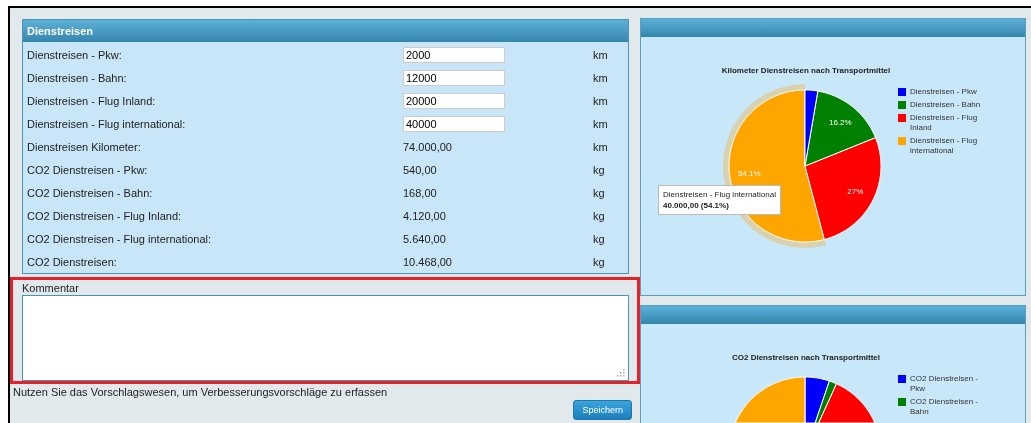 The height and width of the screenshot is (423, 1031). I want to click on computed-value: 5.640,00, so click(424, 238).